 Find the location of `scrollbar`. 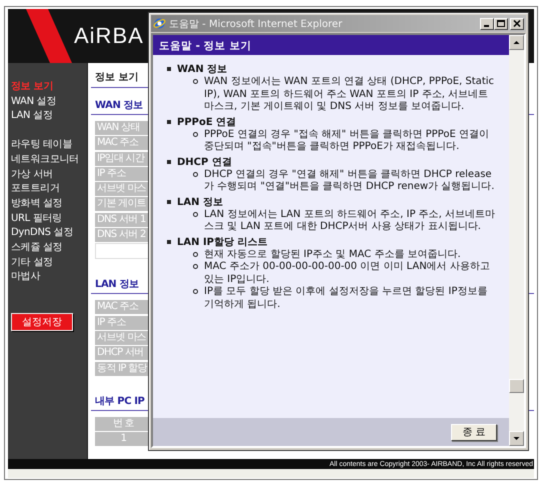

scrollbar is located at coordinates (516, 240).